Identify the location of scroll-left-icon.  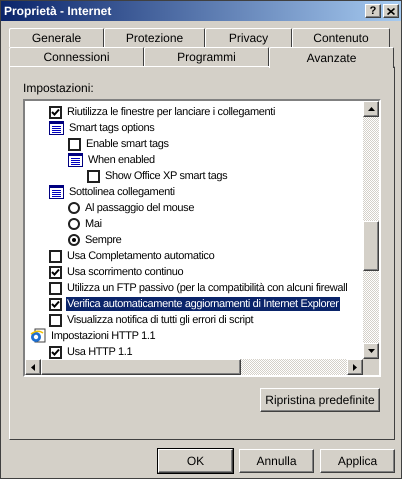
(33, 367).